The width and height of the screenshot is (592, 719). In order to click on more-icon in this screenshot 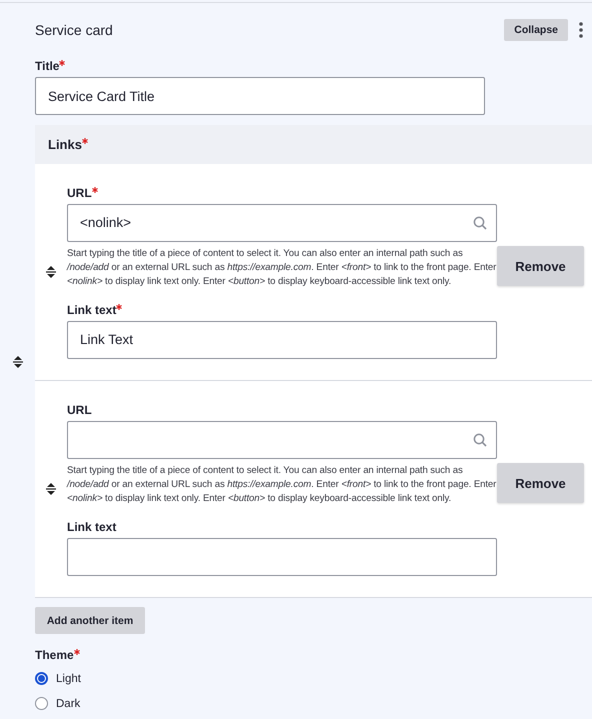, I will do `click(581, 30)`.